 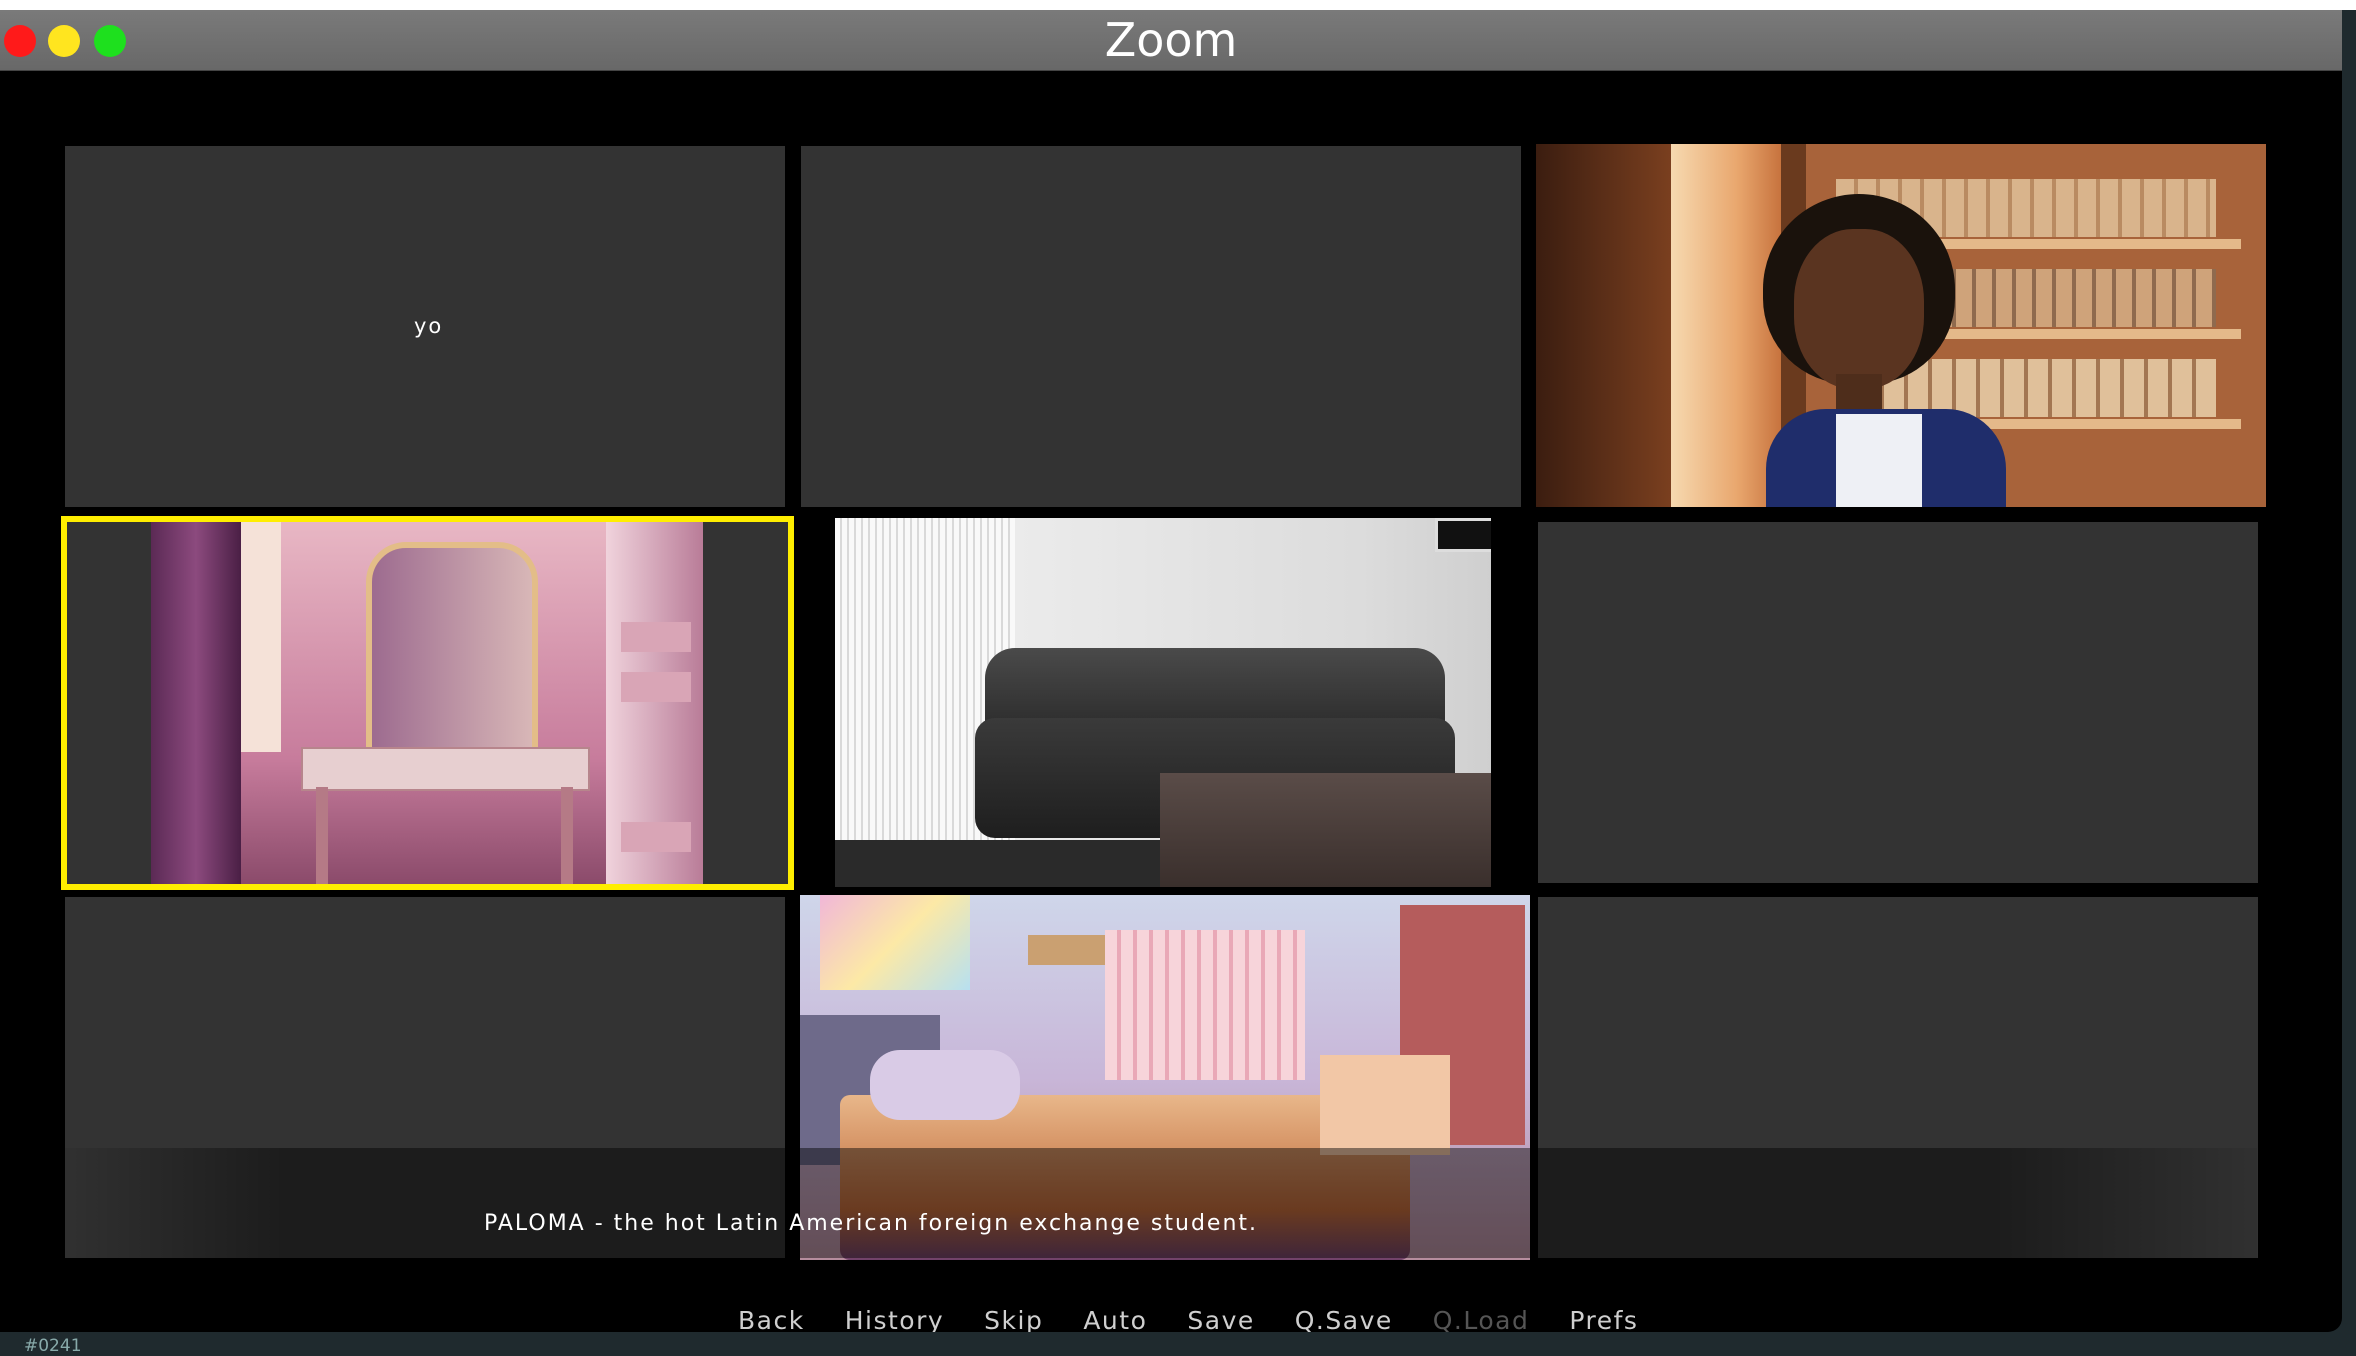 I want to click on wall-frame, so click(x=1463, y=535).